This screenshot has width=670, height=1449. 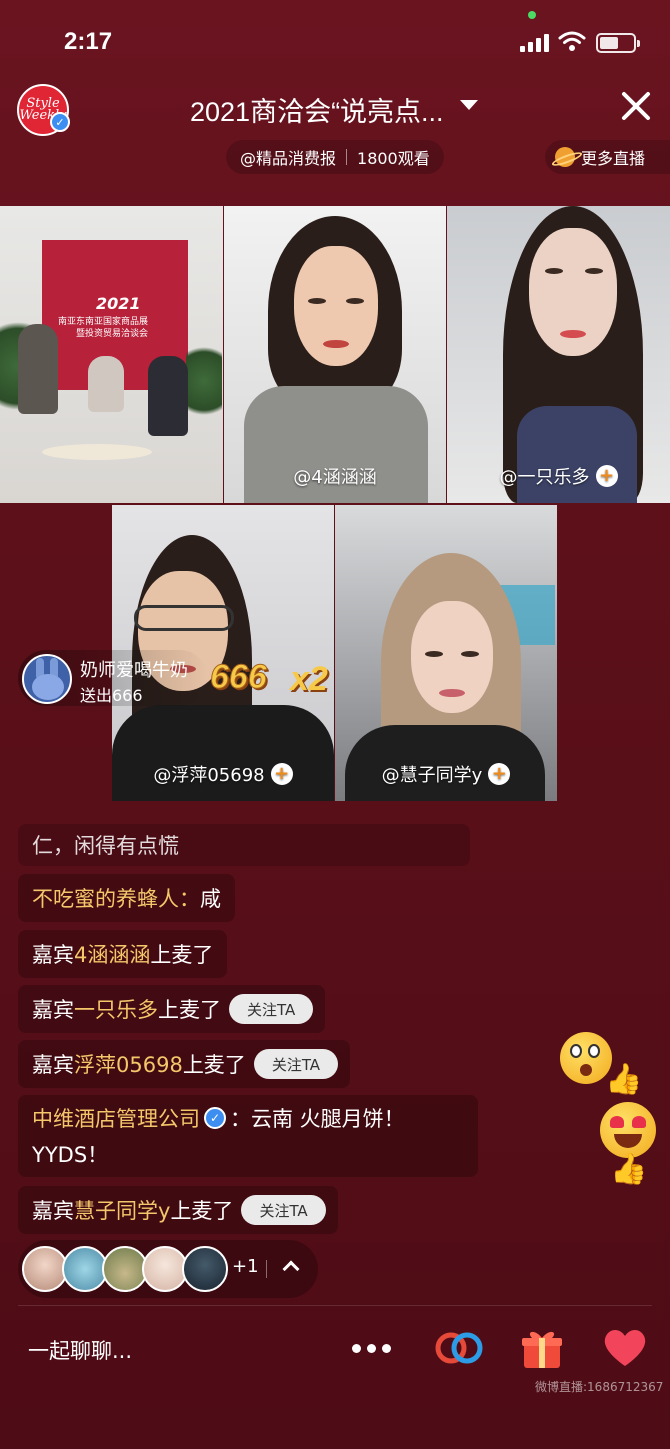 I want to click on more-live-button: 更多直播, so click(x=607, y=157).